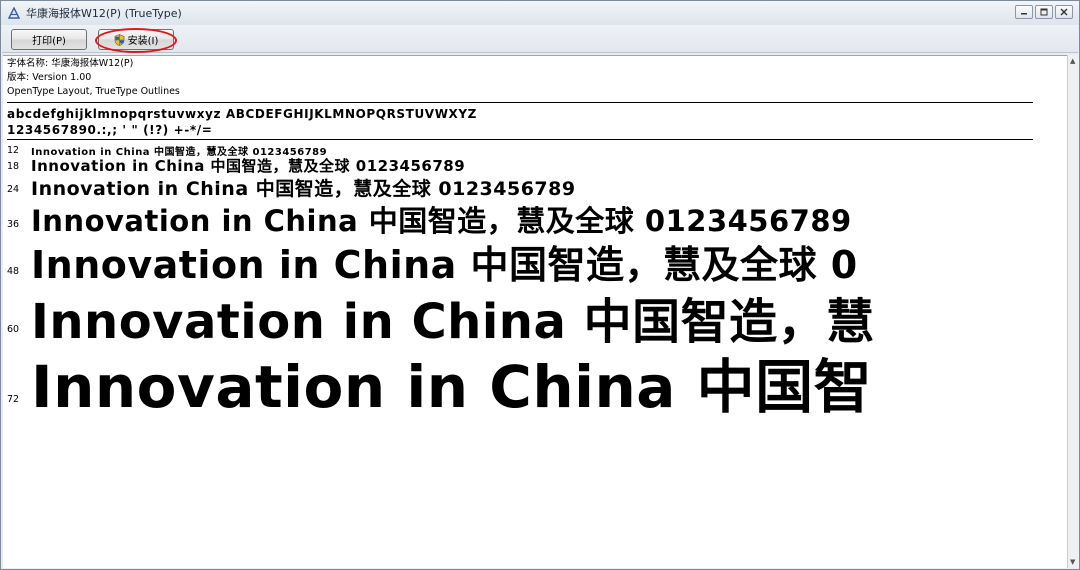  I want to click on divider-bottom, so click(520, 139).